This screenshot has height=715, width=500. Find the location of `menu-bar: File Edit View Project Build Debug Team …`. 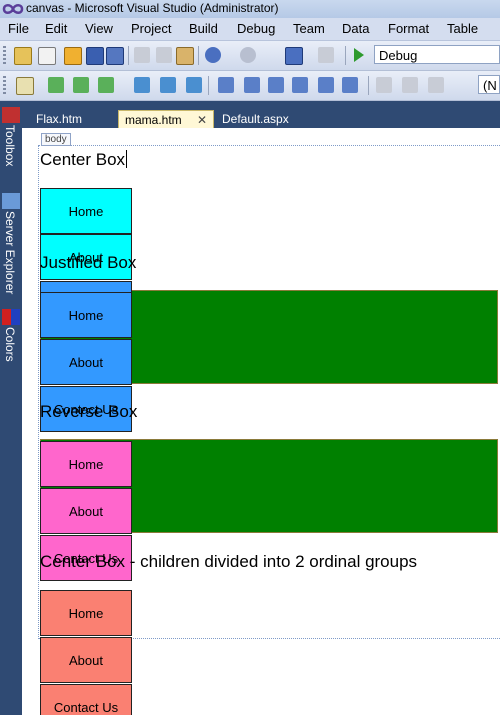

menu-bar: File Edit View Project Build Debug Team … is located at coordinates (250, 29).